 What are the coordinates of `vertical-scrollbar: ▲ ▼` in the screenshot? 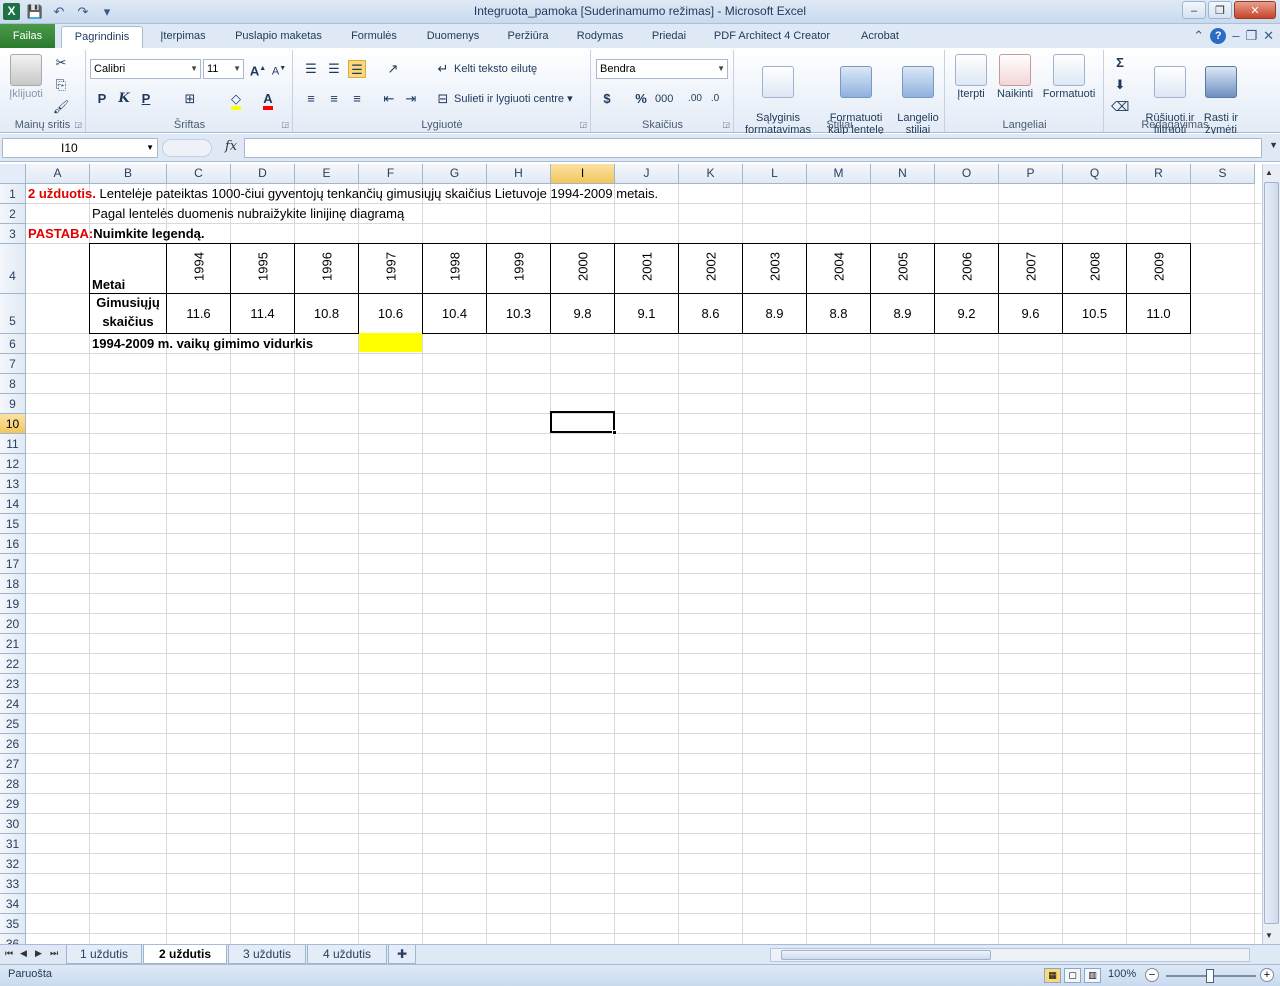 It's located at (1271, 554).